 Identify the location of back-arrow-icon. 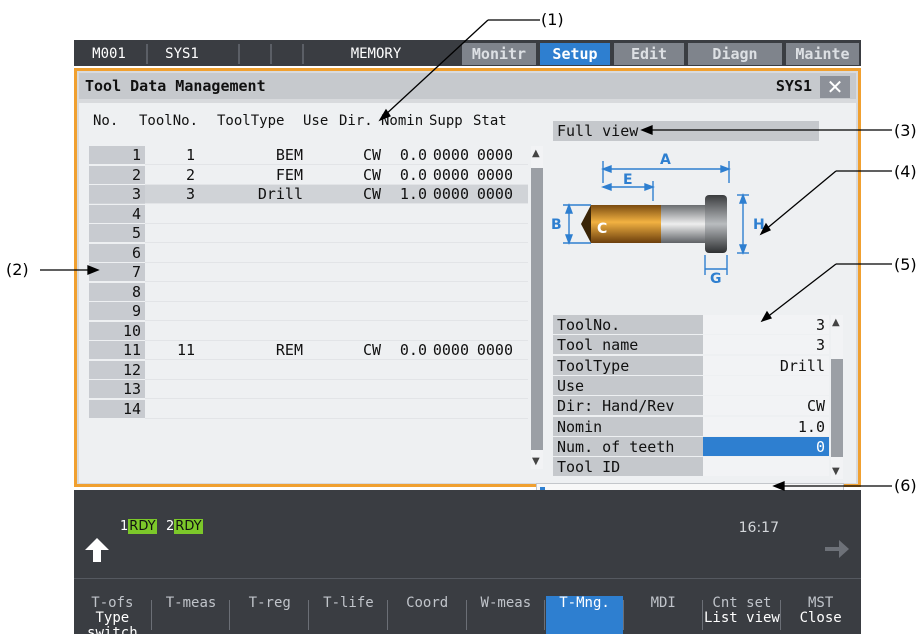
(97, 549).